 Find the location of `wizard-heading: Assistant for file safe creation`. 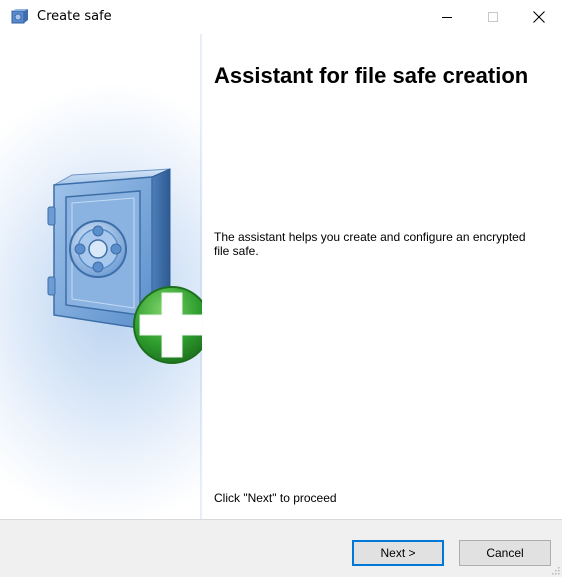

wizard-heading: Assistant for file safe creation is located at coordinates (371, 75).